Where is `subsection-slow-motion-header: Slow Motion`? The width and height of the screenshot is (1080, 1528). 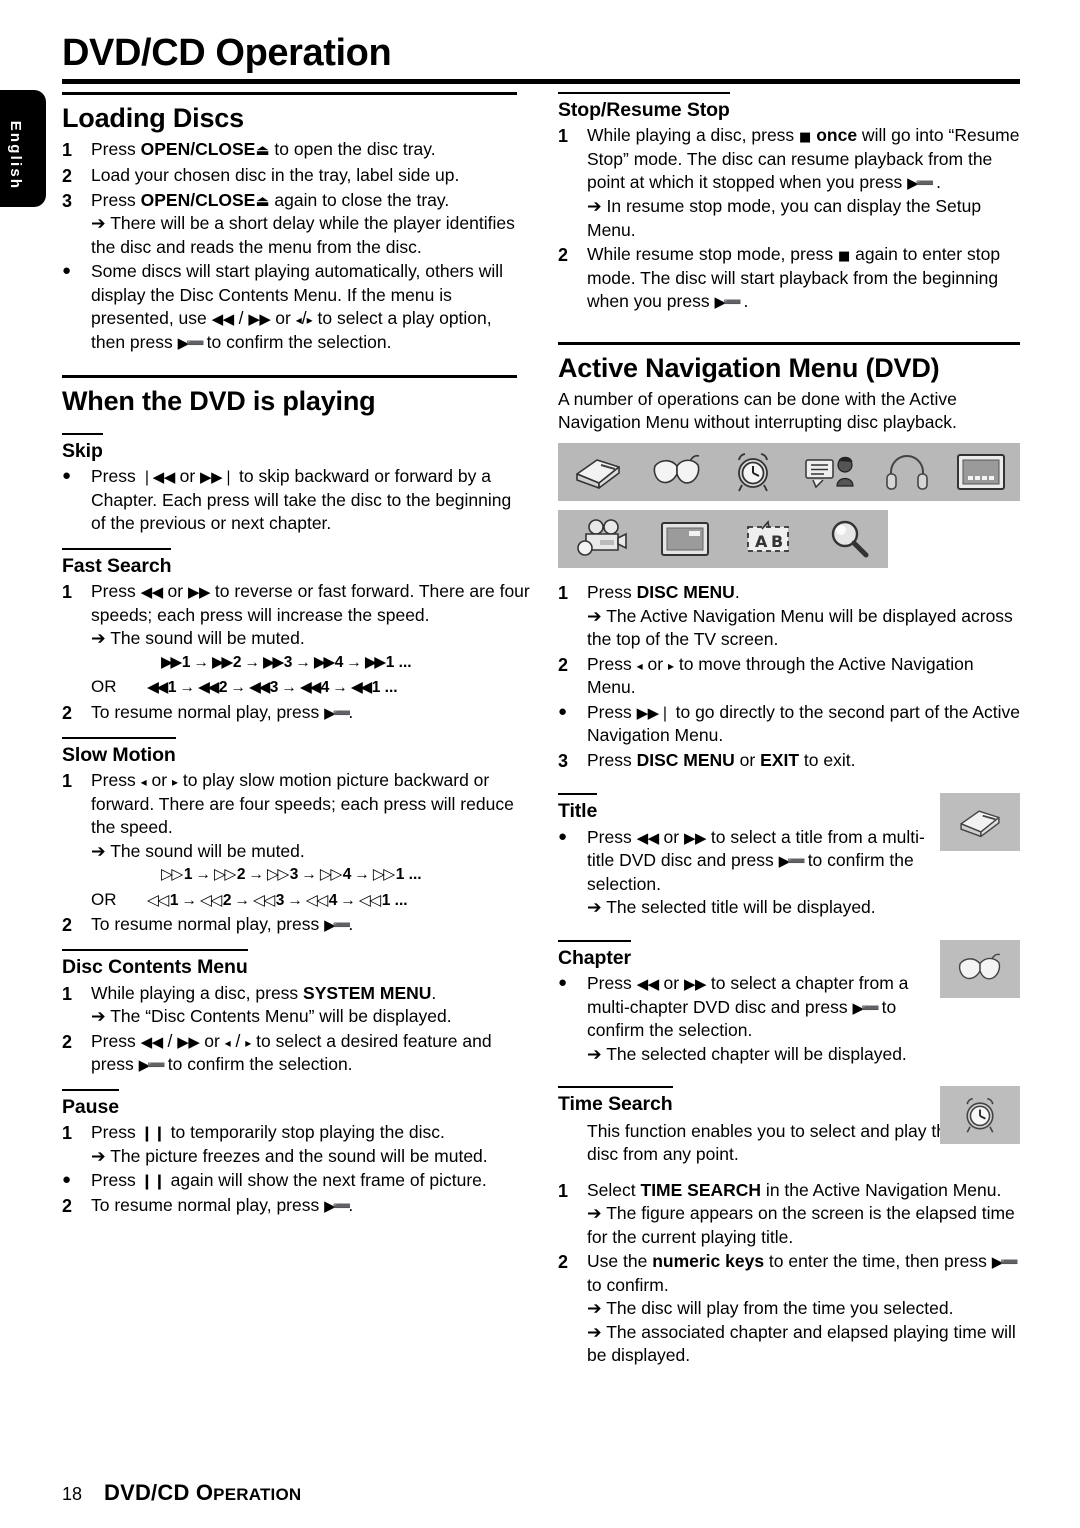
subsection-slow-motion-header: Slow Motion is located at coordinates (119, 751).